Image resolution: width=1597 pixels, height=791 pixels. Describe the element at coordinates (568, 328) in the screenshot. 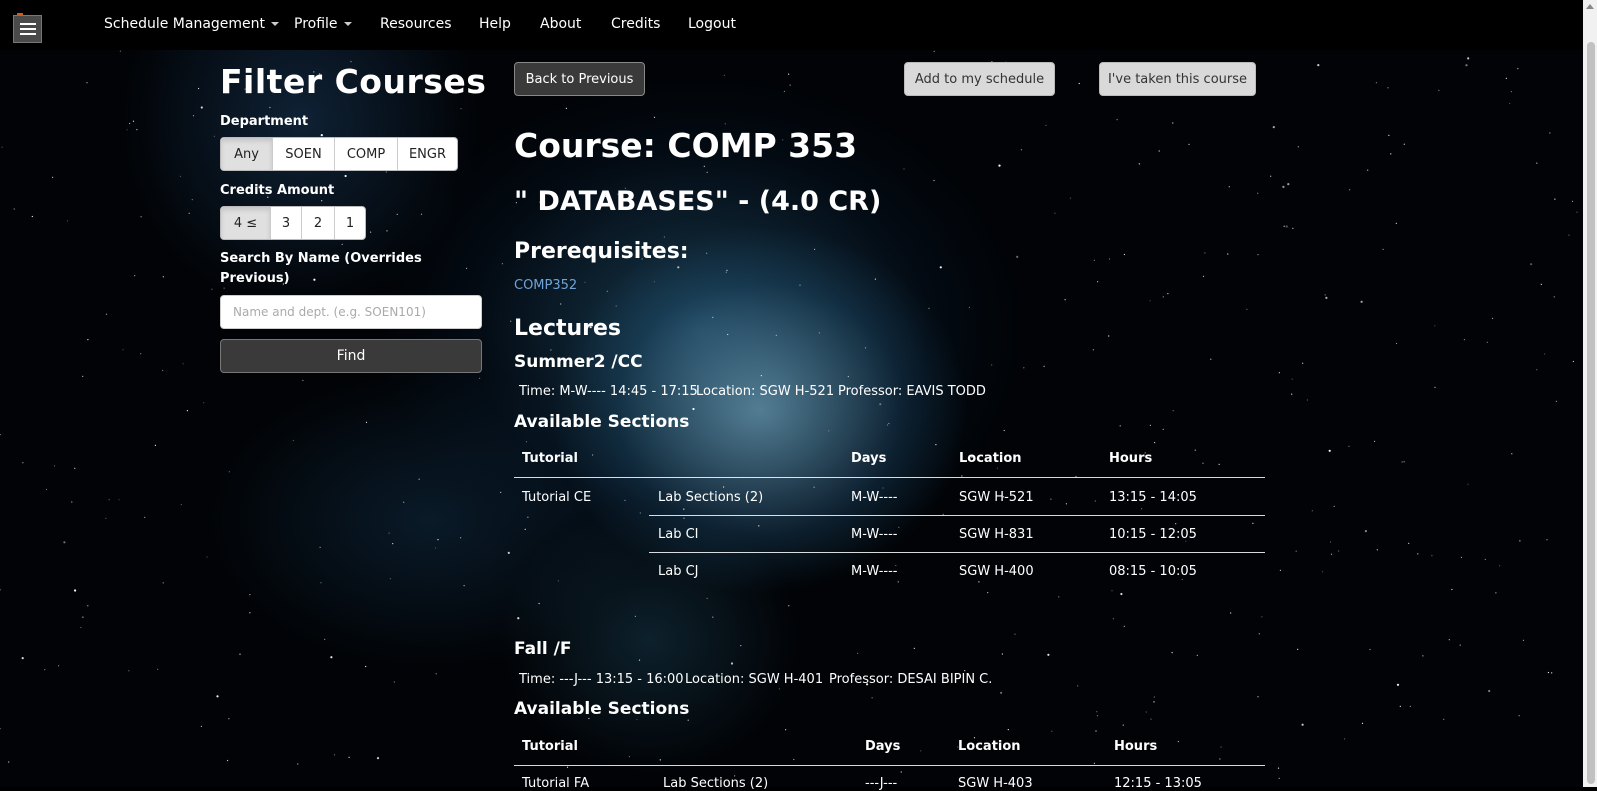

I see `lectures-heading: Lectures` at that location.